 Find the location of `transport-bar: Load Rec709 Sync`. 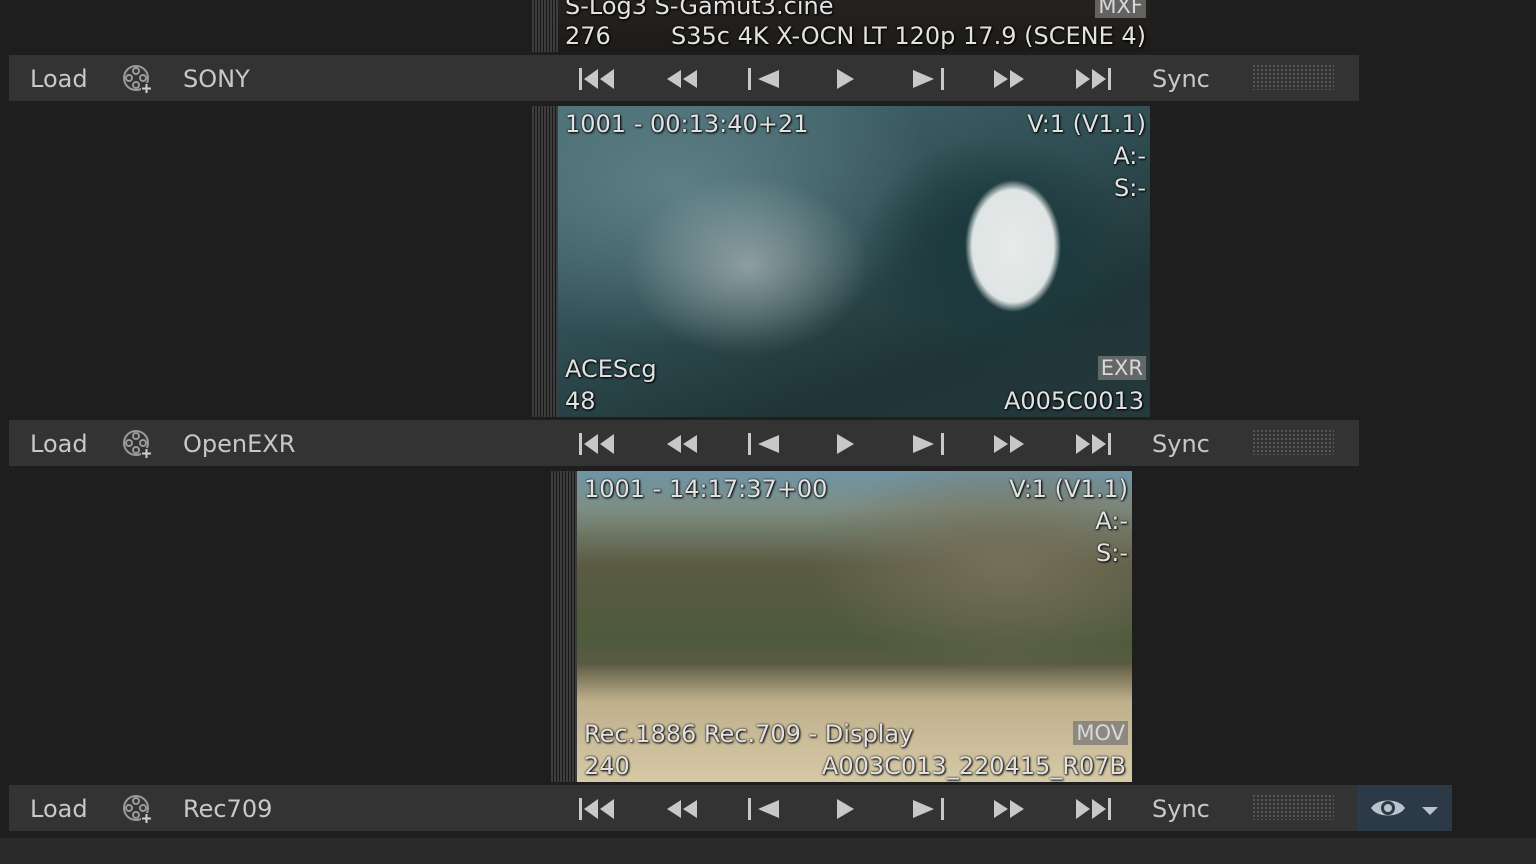

transport-bar: Load Rec709 Sync is located at coordinates (684, 808).